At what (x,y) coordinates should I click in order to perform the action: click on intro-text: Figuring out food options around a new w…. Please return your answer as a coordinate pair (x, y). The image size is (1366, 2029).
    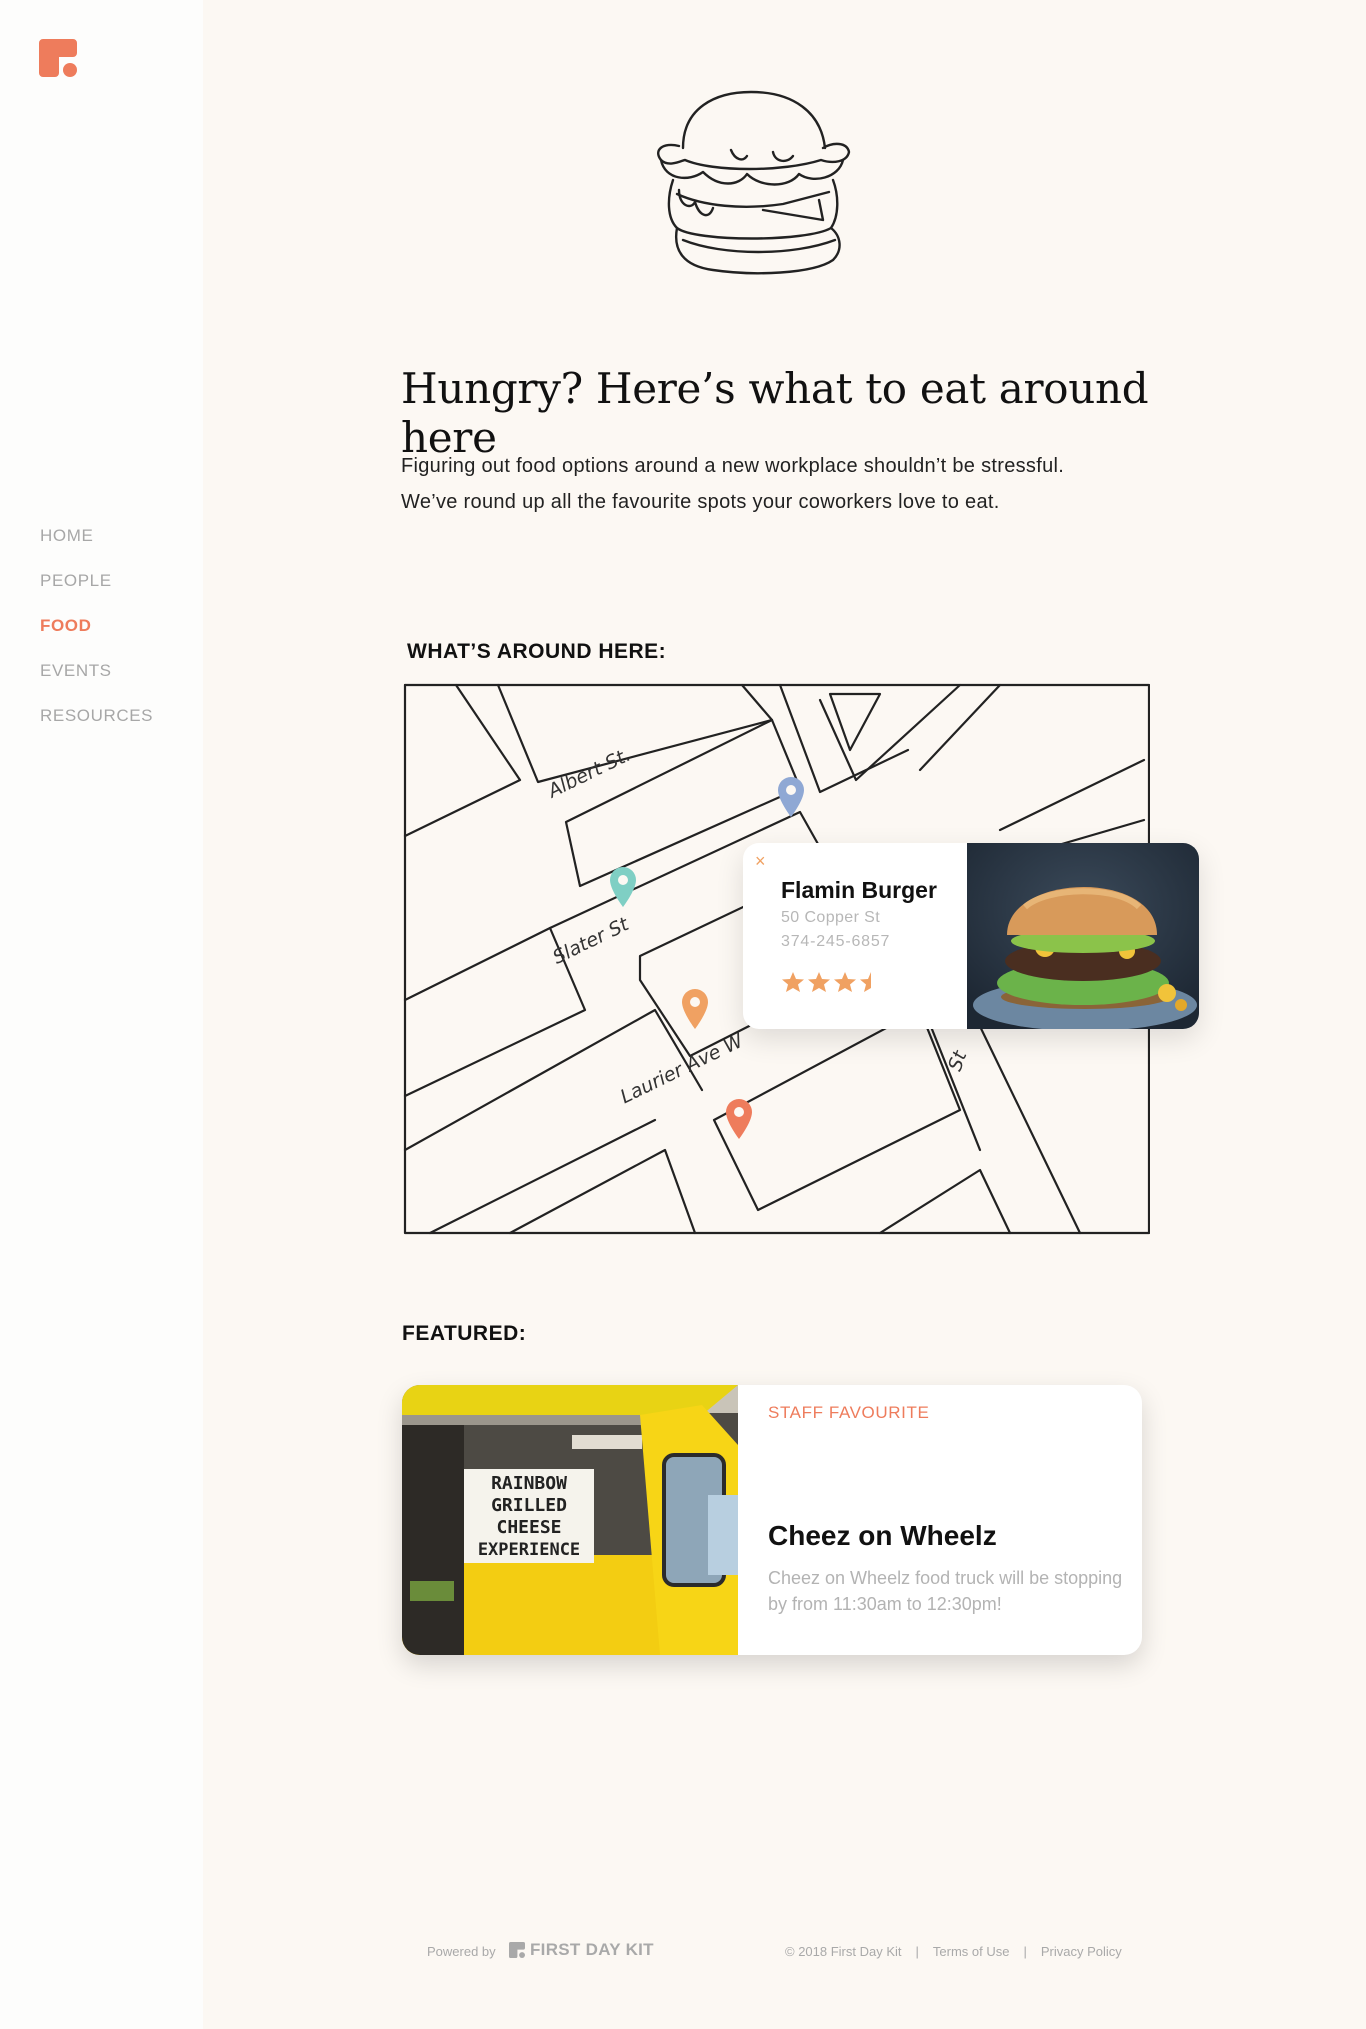
    Looking at the image, I should click on (811, 484).